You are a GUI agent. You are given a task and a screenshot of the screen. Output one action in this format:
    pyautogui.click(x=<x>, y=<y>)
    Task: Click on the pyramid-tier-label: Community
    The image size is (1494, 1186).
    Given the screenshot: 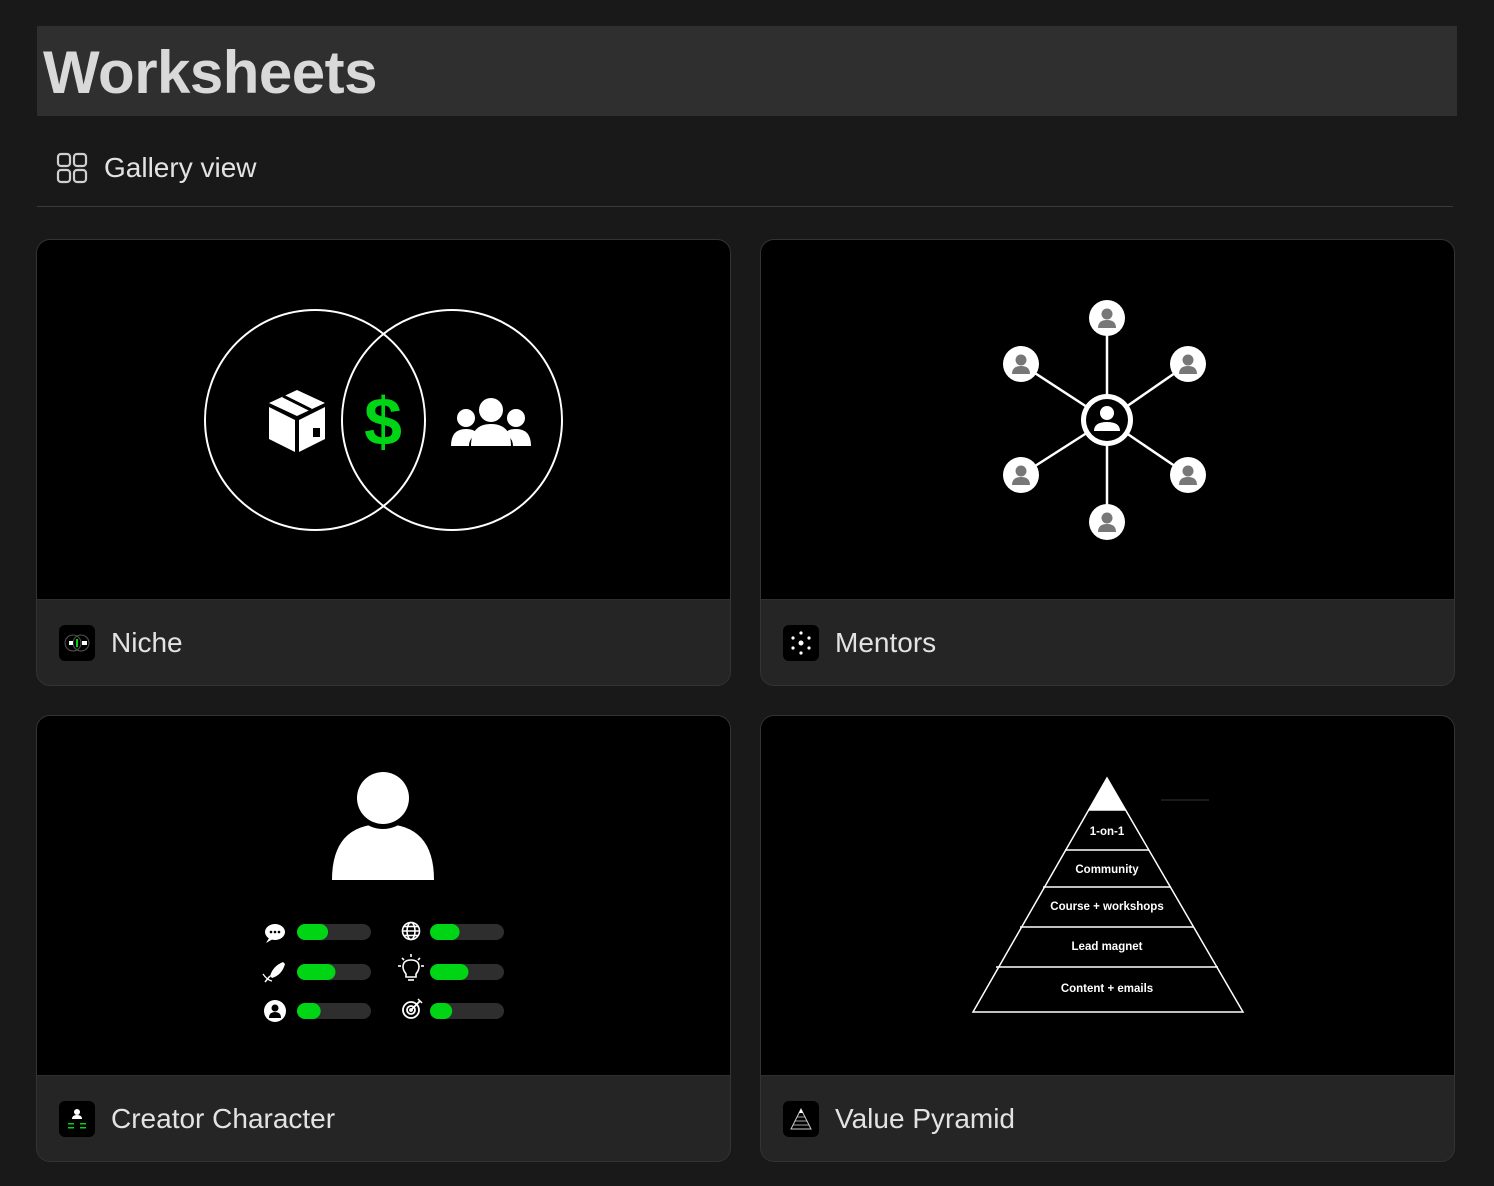 What is the action you would take?
    pyautogui.click(x=1107, y=870)
    